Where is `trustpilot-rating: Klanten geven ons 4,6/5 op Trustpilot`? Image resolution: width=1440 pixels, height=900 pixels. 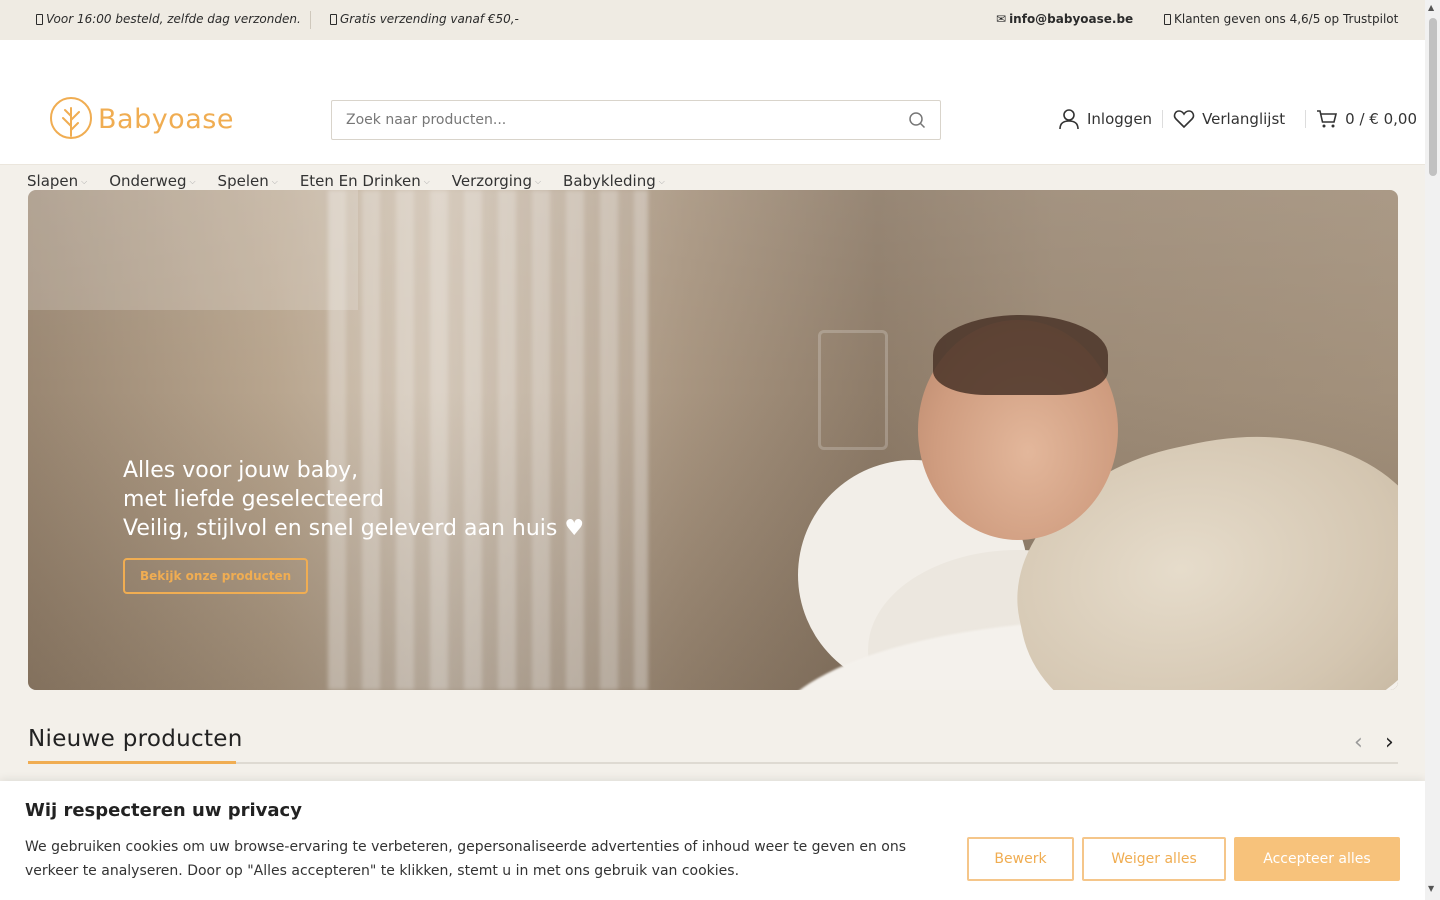 trustpilot-rating: Klanten geven ons 4,6/5 op Trustpilot is located at coordinates (1281, 19).